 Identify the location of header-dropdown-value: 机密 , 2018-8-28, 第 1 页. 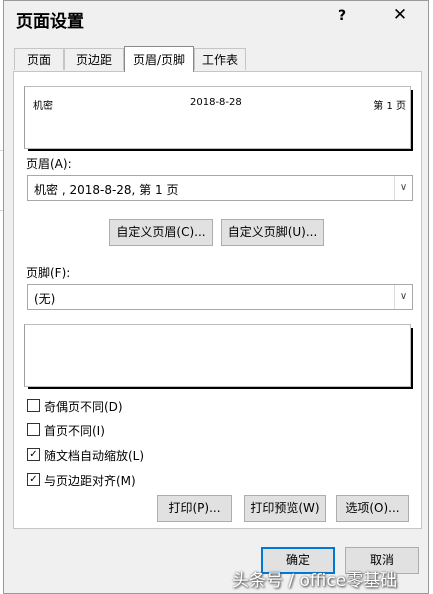
(106, 190).